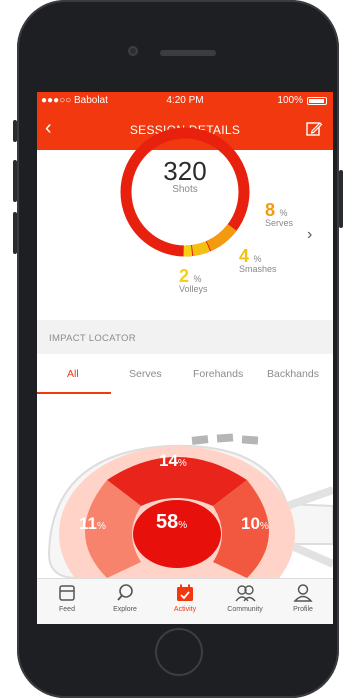 Image resolution: width=355 pixels, height=698 pixels. Describe the element at coordinates (168, 460) in the screenshot. I see `impact-top-value: 14` at that location.